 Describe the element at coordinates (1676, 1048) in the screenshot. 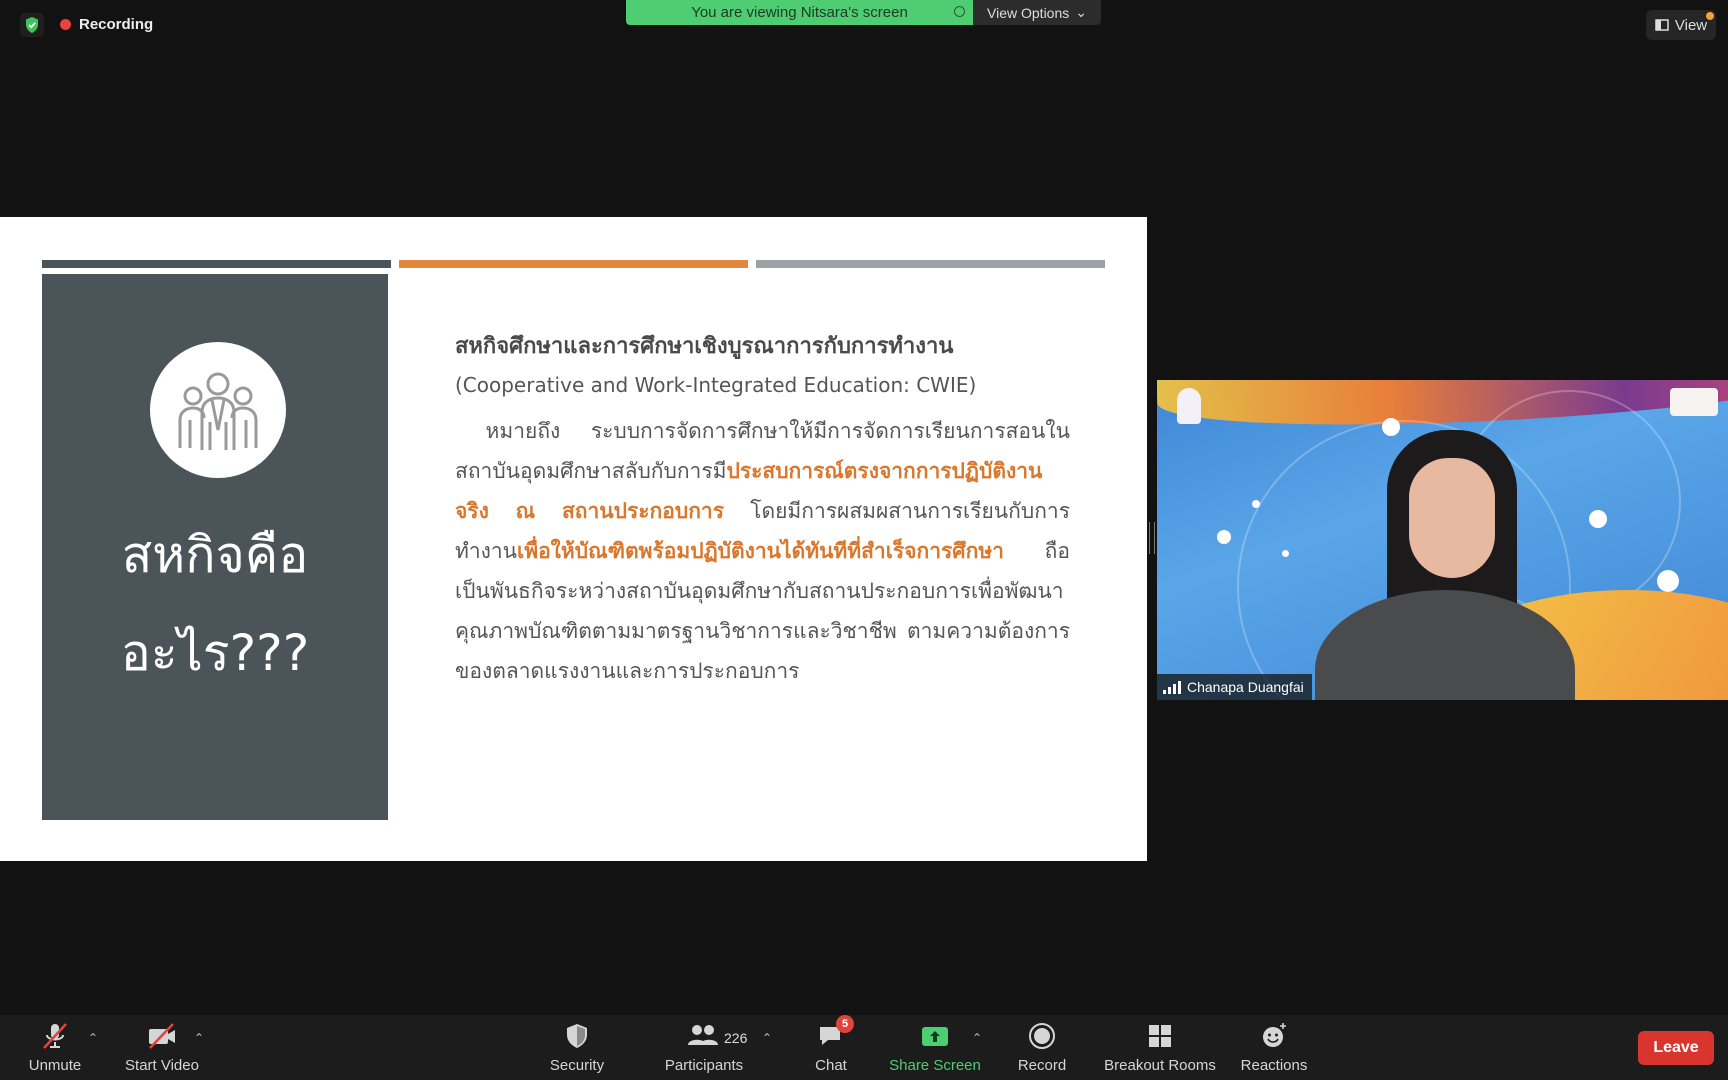

I see `leave-meeting-button: Leave` at that location.